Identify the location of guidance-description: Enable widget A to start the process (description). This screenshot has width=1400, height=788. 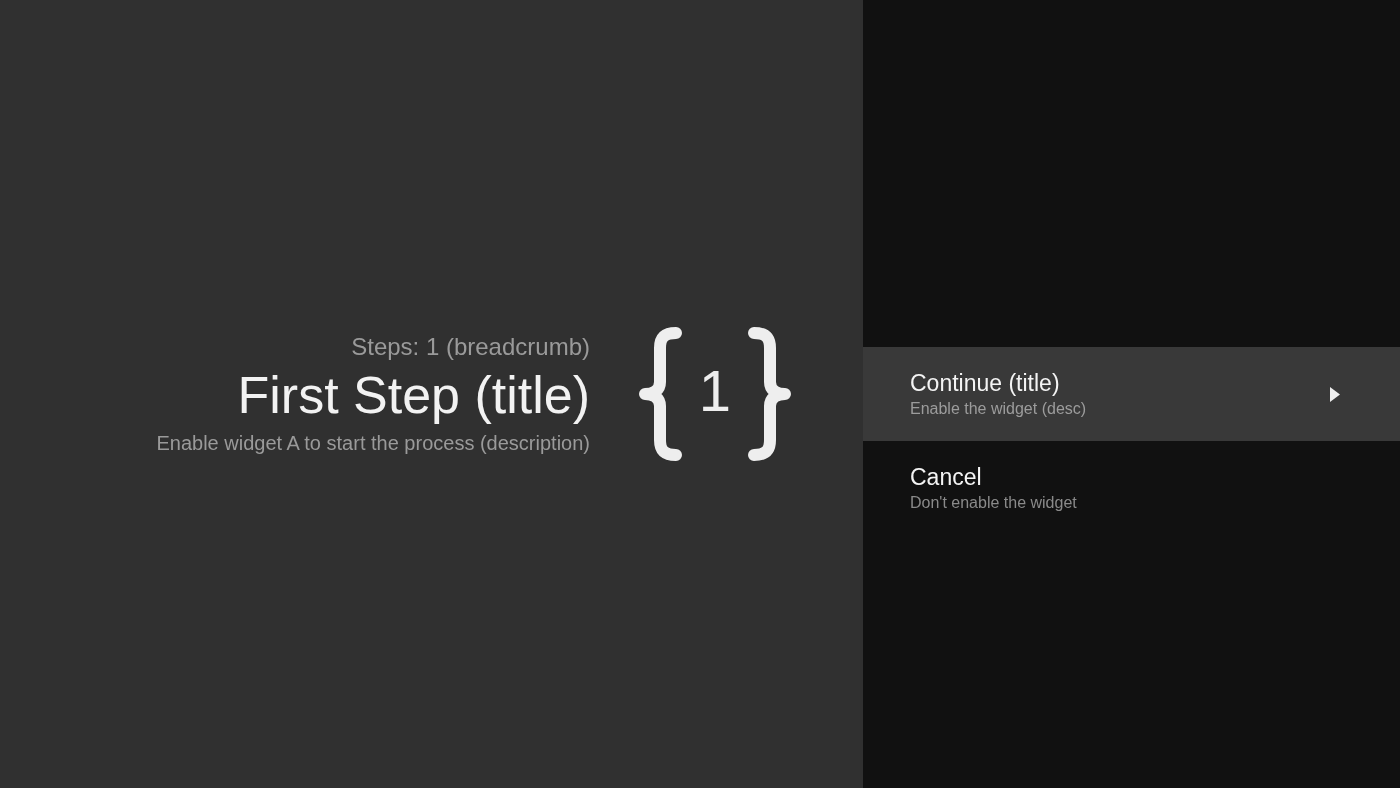
(373, 443).